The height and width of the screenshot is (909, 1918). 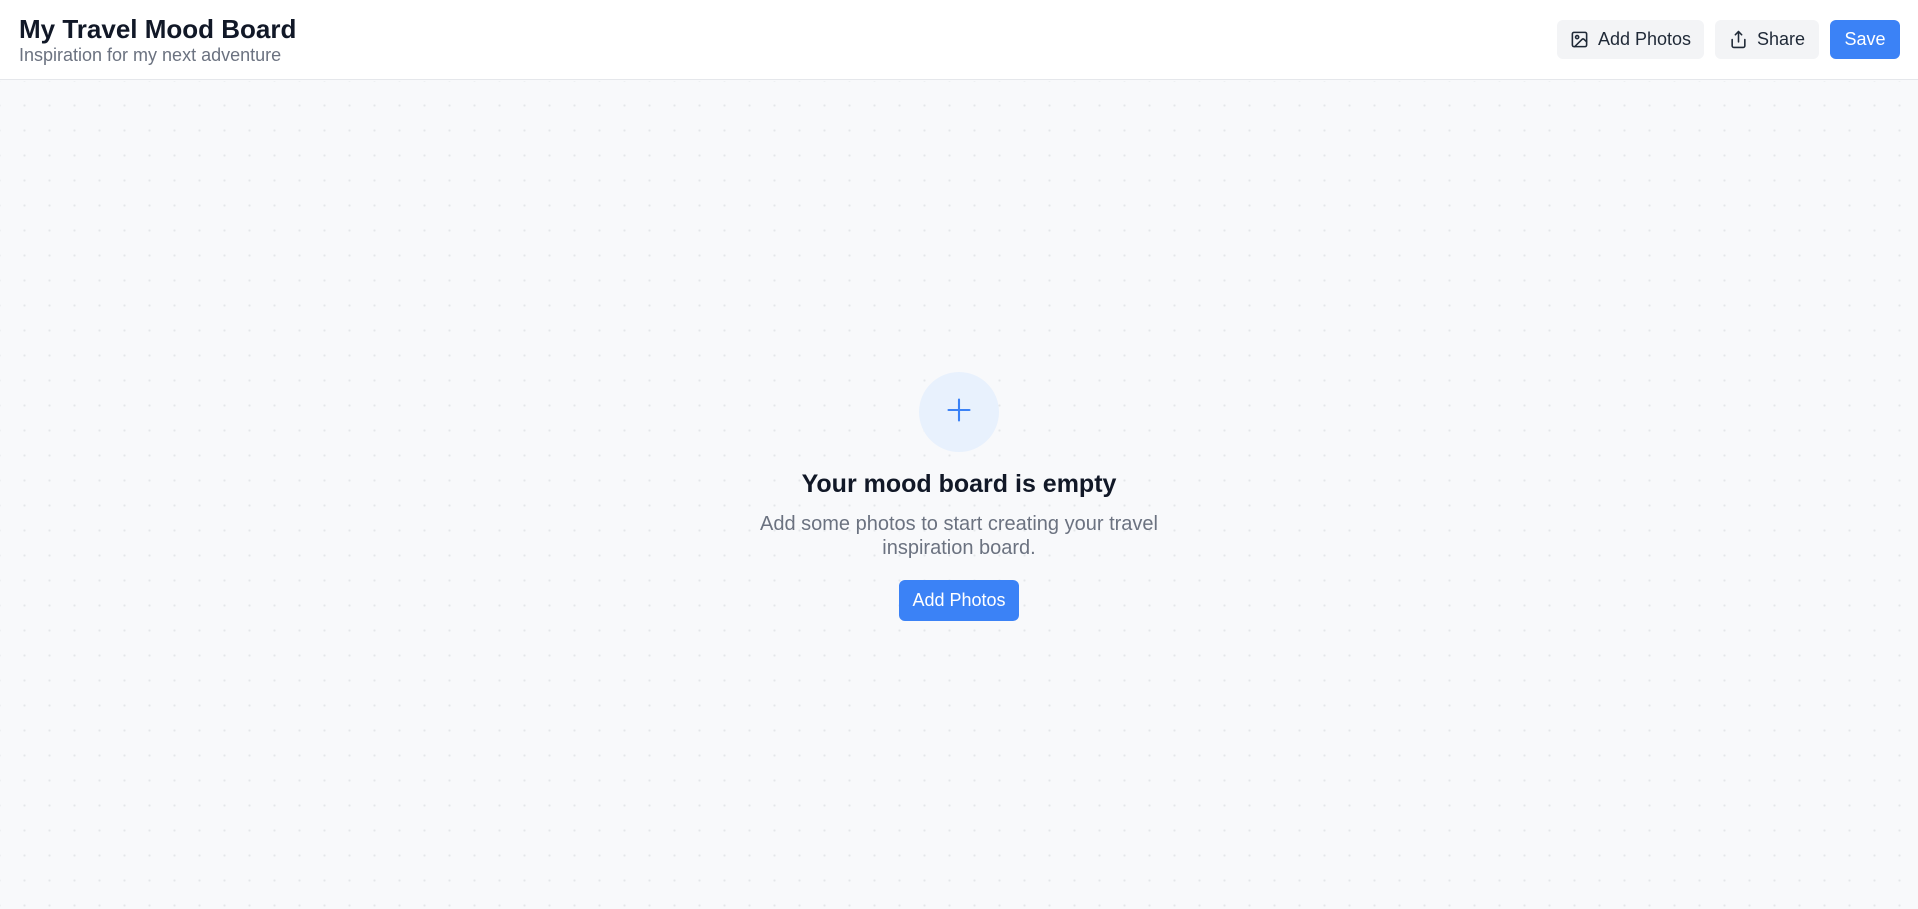 What do you see at coordinates (1644, 39) in the screenshot?
I see `add-photos-button-label: Add Photos` at bounding box center [1644, 39].